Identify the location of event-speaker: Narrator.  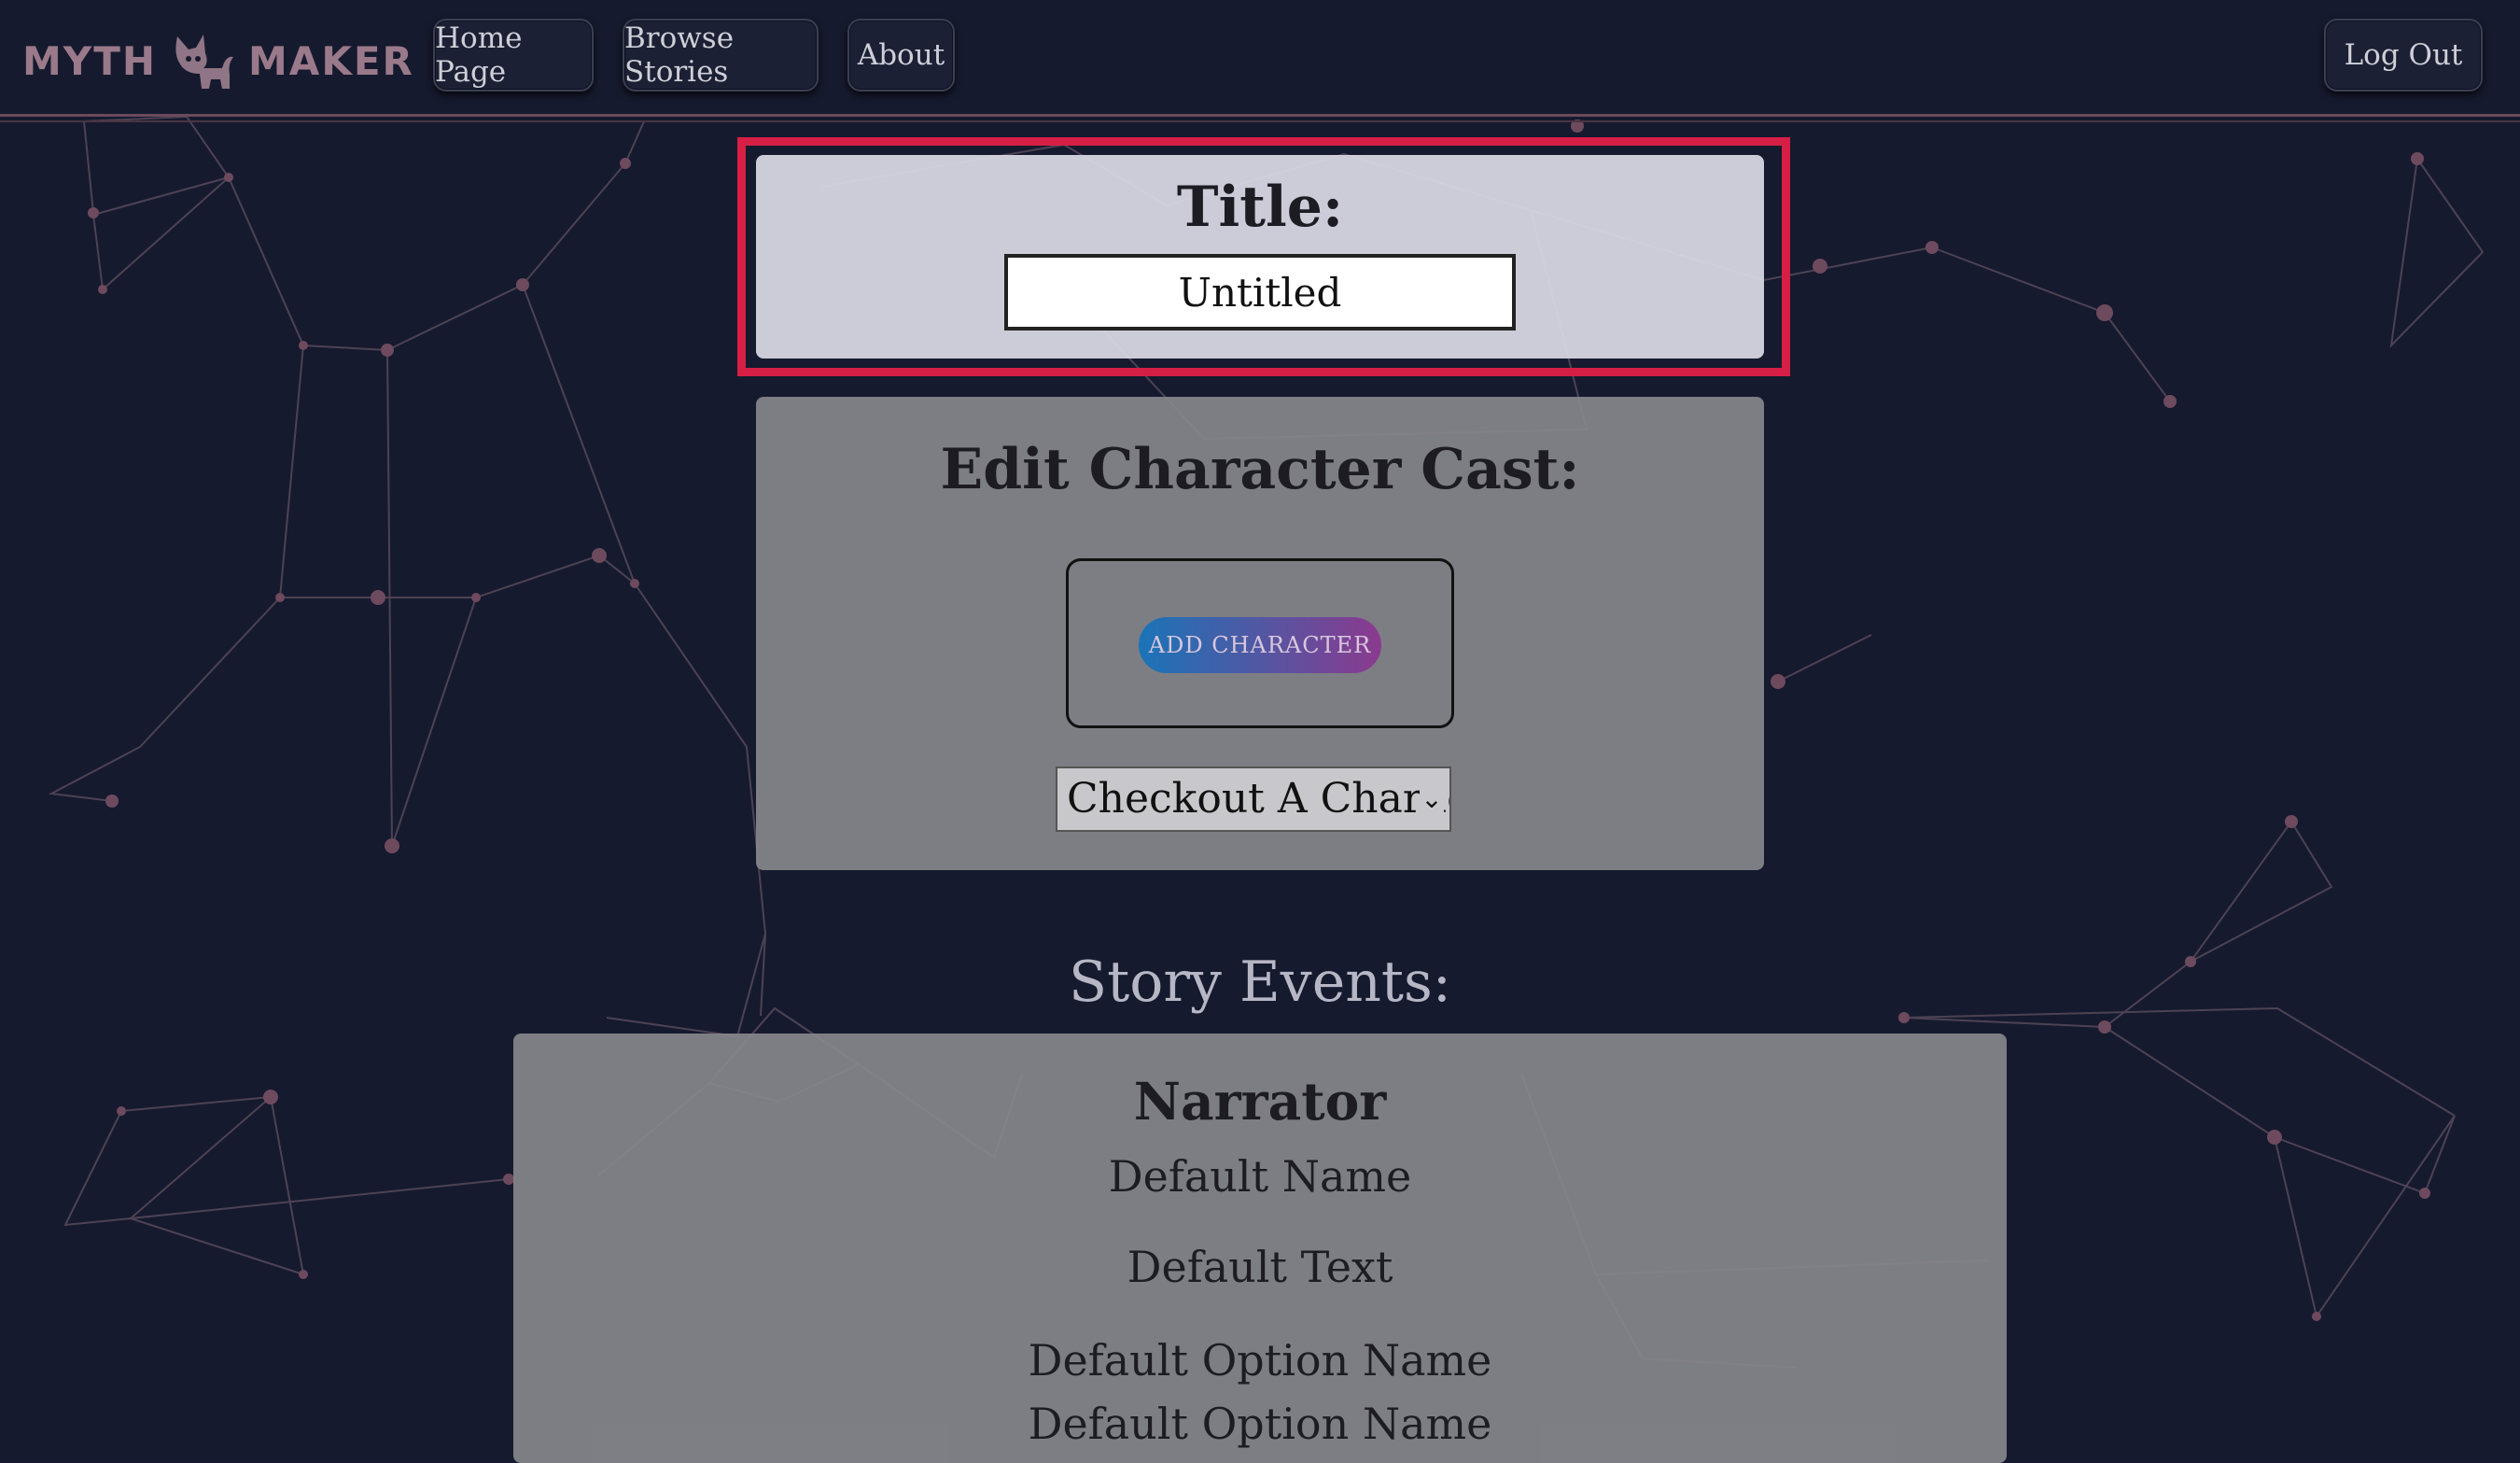
(1260, 1101).